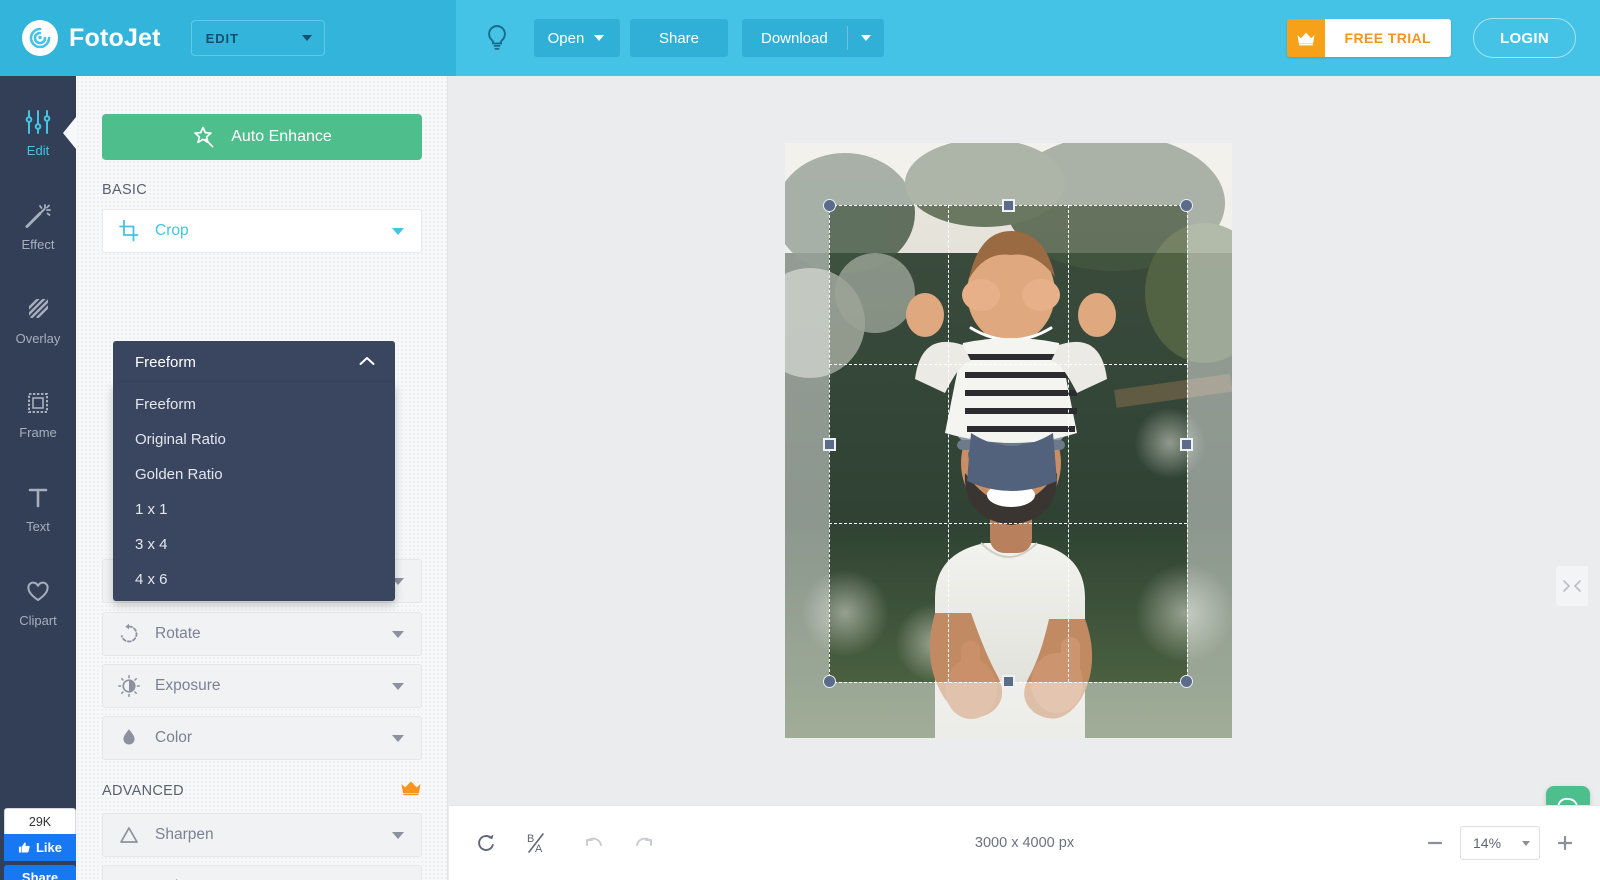 The height and width of the screenshot is (880, 1600). I want to click on sidebar-item-edit: Edit, so click(38, 133).